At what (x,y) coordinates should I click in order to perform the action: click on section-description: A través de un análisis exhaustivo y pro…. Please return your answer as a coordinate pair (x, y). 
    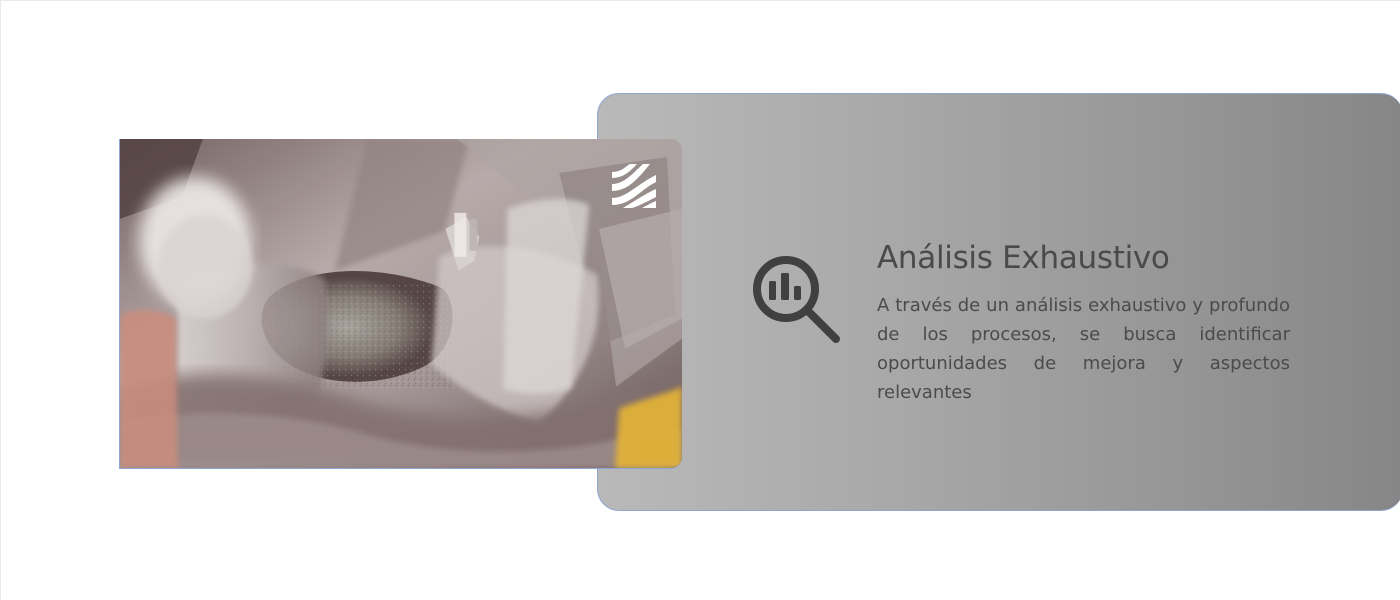
    Looking at the image, I should click on (1083, 348).